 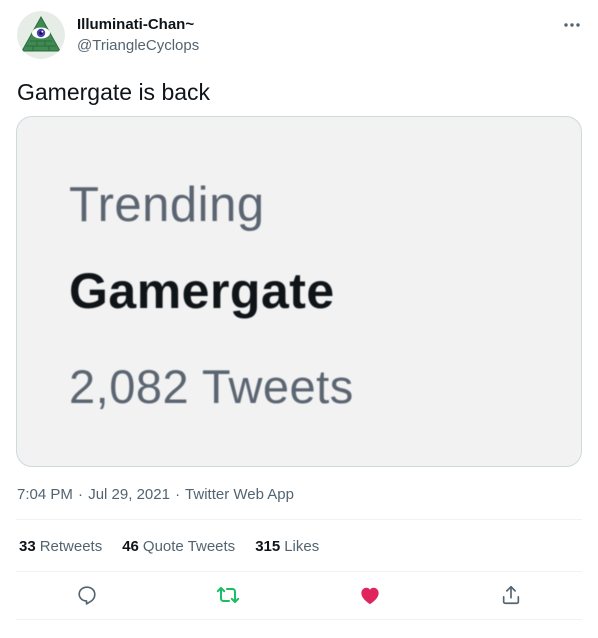 What do you see at coordinates (27, 546) in the screenshot?
I see `retweets-count: 33` at bounding box center [27, 546].